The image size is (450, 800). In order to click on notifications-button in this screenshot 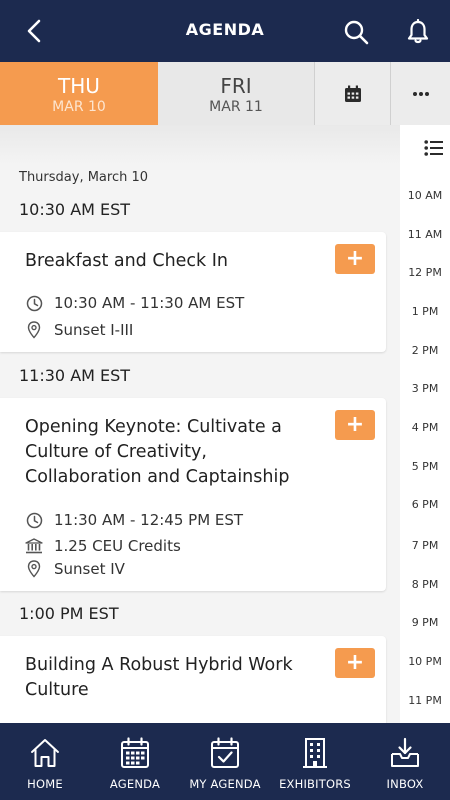, I will do `click(418, 32)`.